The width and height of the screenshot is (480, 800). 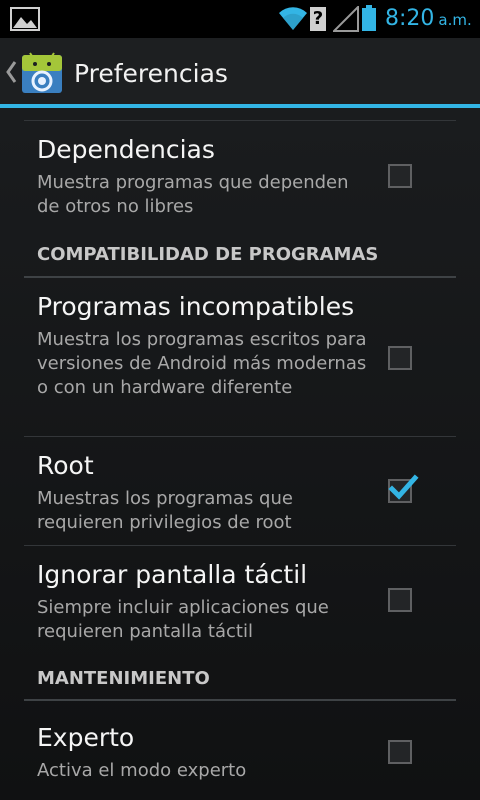 What do you see at coordinates (123, 678) in the screenshot?
I see `category-header: MANTENIMIENTO` at bounding box center [123, 678].